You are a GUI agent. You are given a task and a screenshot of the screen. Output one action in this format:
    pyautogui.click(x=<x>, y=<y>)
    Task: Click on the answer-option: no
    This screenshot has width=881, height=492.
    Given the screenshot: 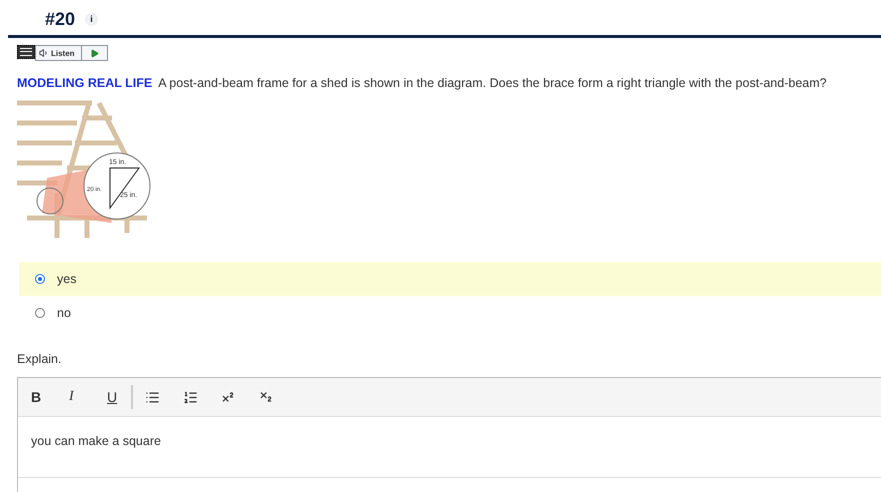 What is the action you would take?
    pyautogui.click(x=450, y=313)
    